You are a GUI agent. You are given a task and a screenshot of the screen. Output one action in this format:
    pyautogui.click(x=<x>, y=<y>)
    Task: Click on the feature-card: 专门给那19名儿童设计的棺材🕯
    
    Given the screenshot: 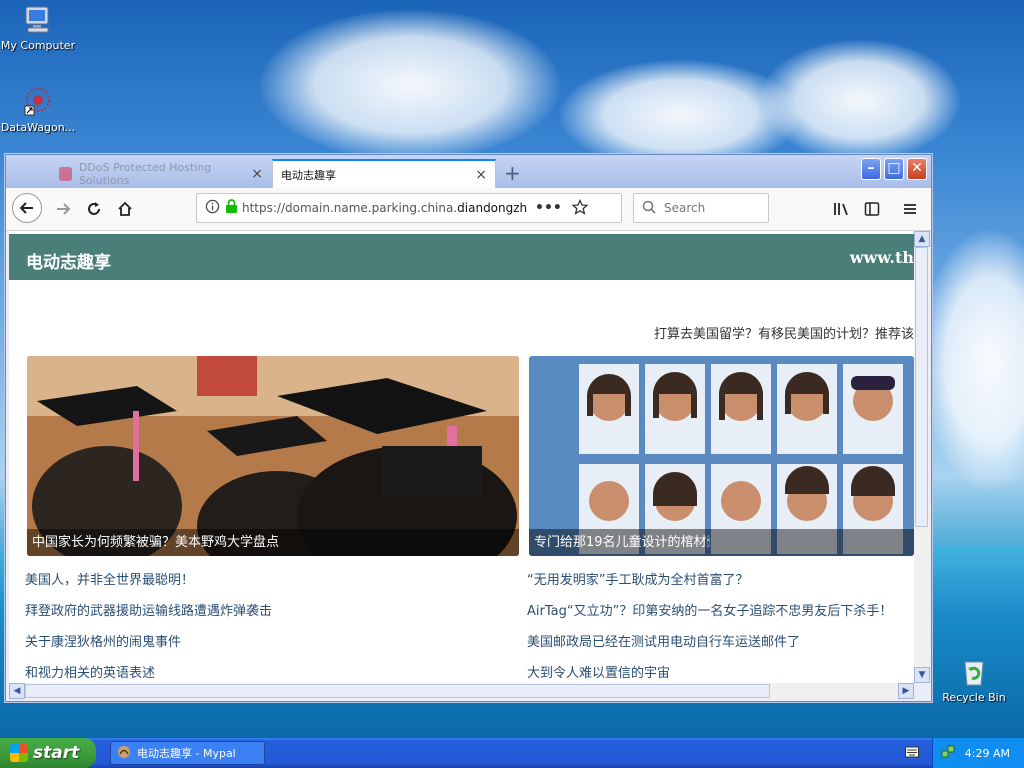 What is the action you would take?
    pyautogui.click(x=721, y=456)
    